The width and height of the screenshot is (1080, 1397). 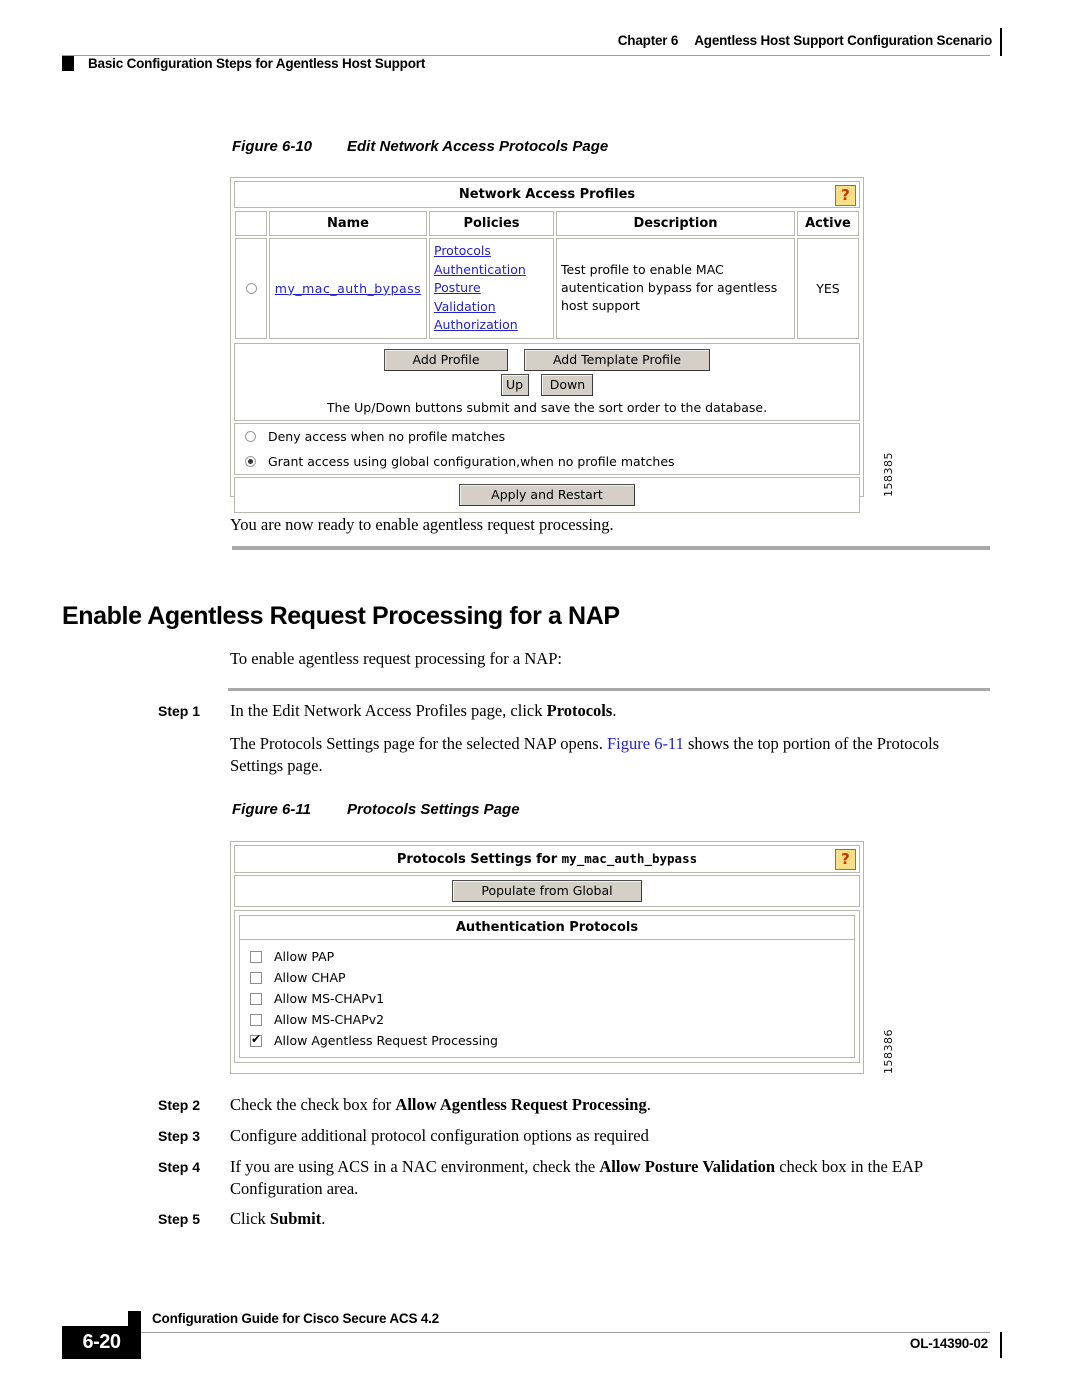 I want to click on grant-access-radio, so click(x=250, y=461).